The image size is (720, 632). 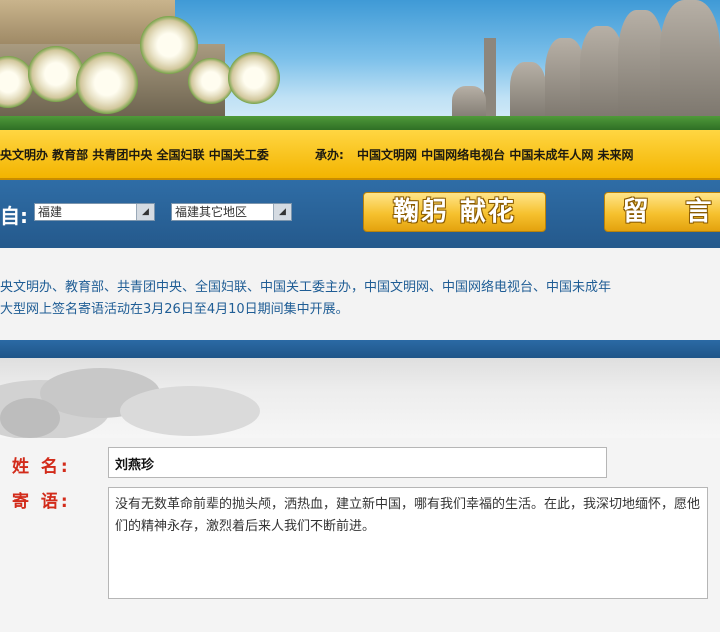 I want to click on divider-strip, so click(x=360, y=349).